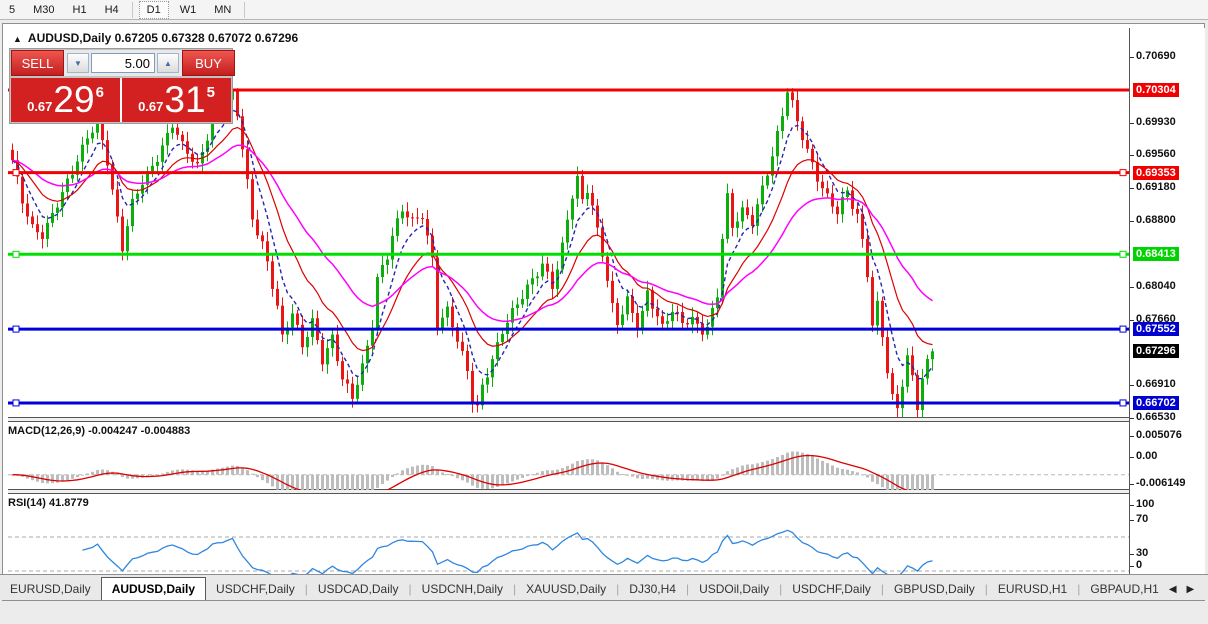 The width and height of the screenshot is (1208, 624). I want to click on chart-tab-xauusd-daily: XAUUSD,Daily, so click(566, 589).